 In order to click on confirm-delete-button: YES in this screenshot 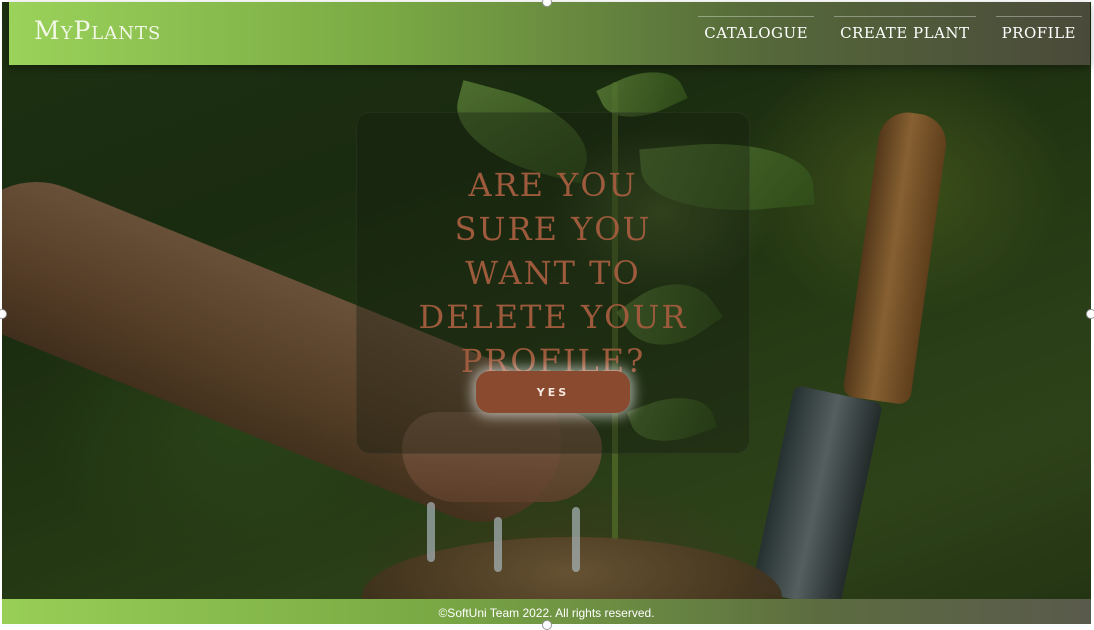, I will do `click(553, 392)`.